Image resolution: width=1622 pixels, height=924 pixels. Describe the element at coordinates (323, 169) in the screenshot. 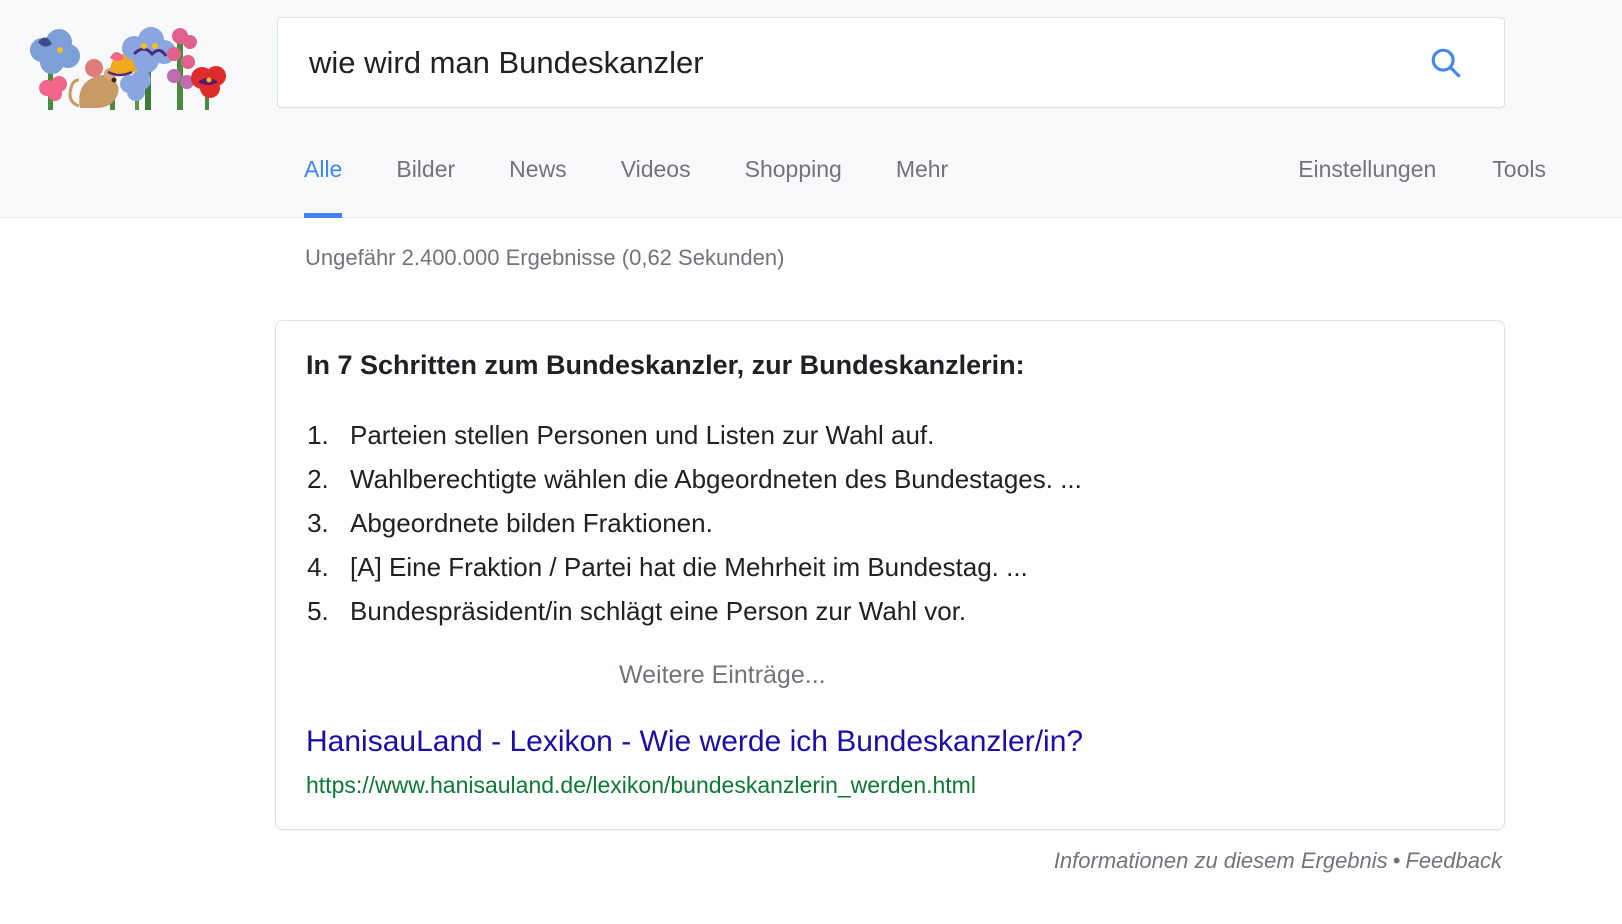

I see `tab-alle-label: Alle` at that location.